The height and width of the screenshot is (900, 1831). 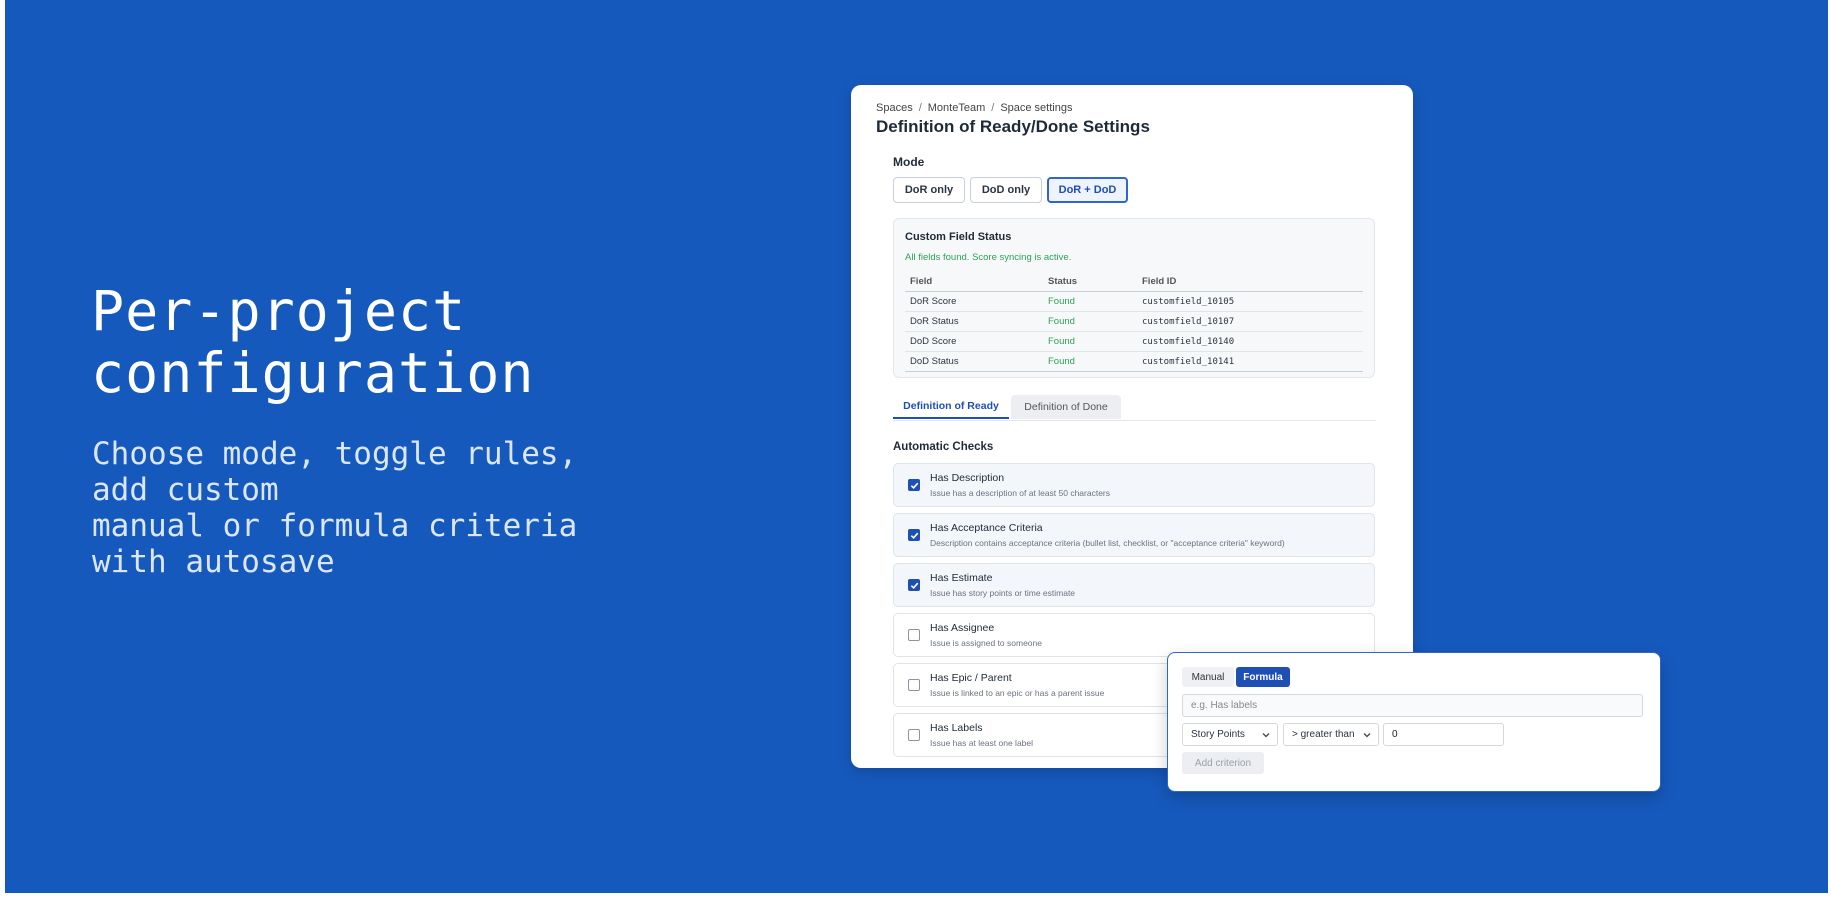 What do you see at coordinates (1003, 593) in the screenshot?
I see `check-description: Issue has story points or time estimate` at bounding box center [1003, 593].